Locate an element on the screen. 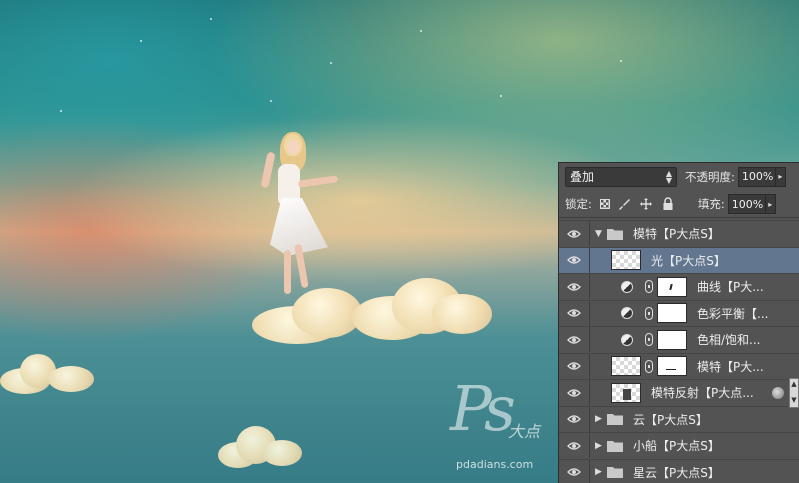  scroll-down-icon: ▼ is located at coordinates (794, 400).